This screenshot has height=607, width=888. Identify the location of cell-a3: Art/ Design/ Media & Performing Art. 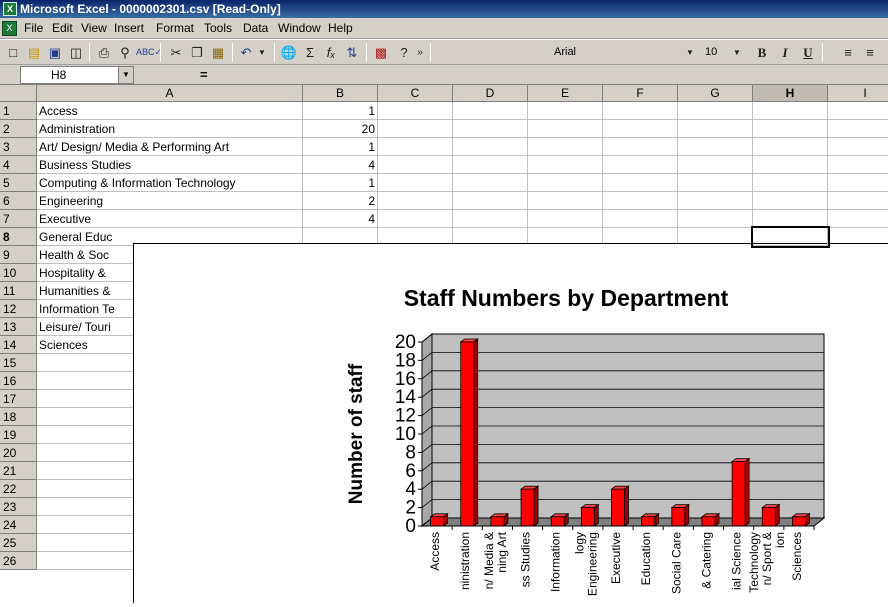
(170, 147).